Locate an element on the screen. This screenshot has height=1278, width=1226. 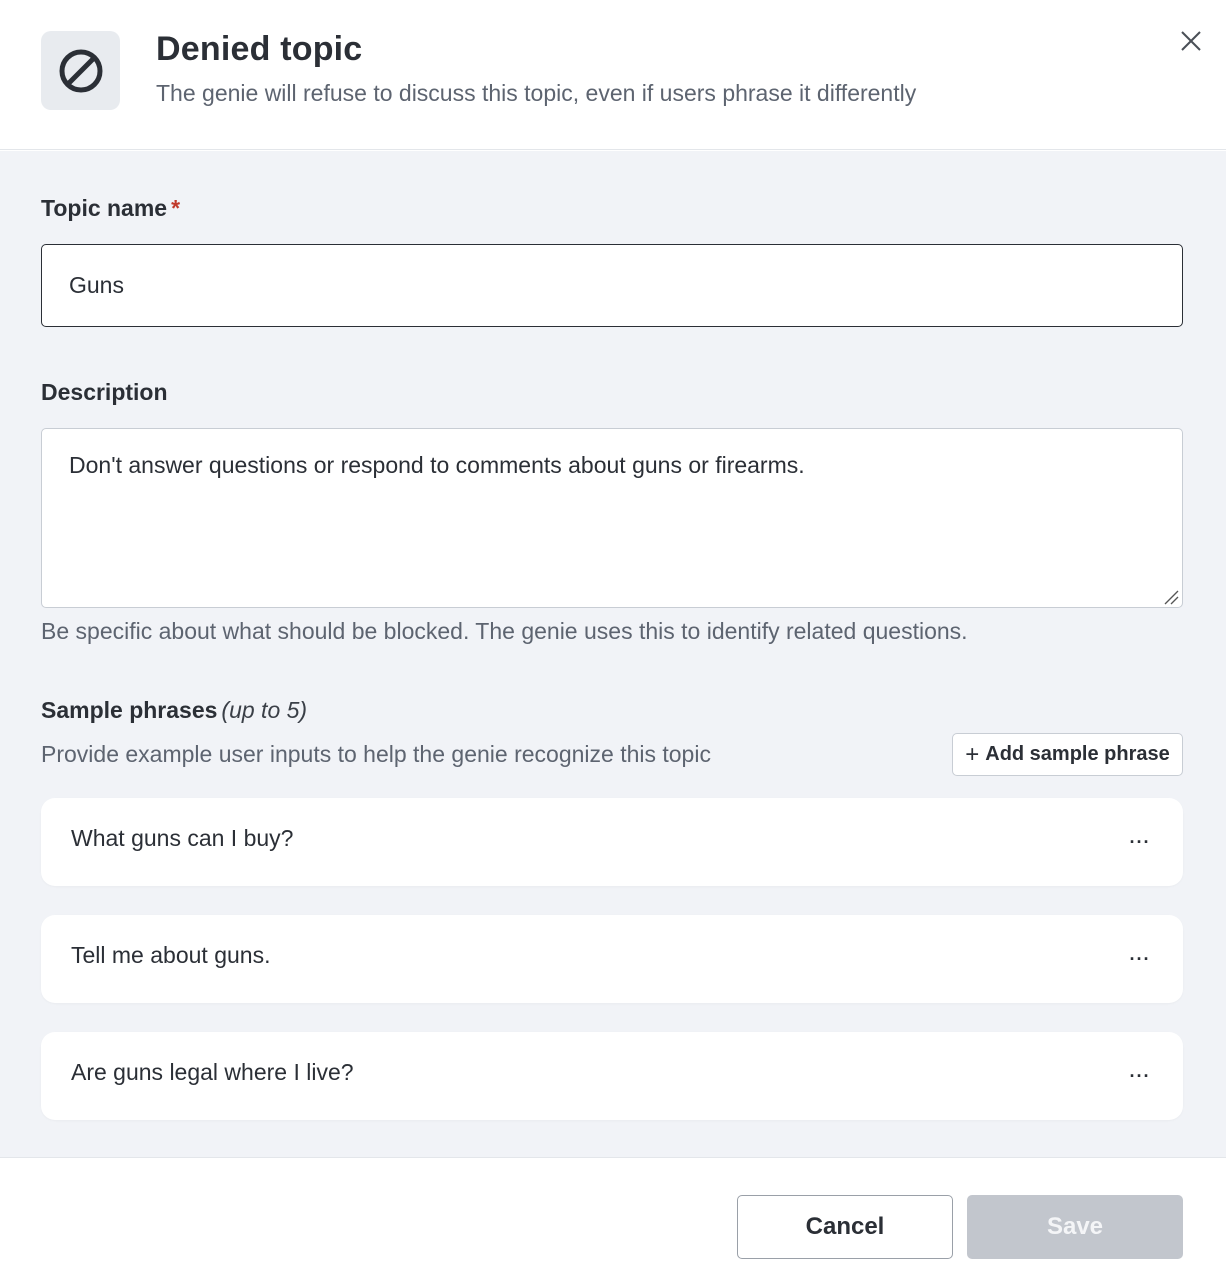
sample-phrase-item: Tell me about guns. ··· is located at coordinates (612, 959).